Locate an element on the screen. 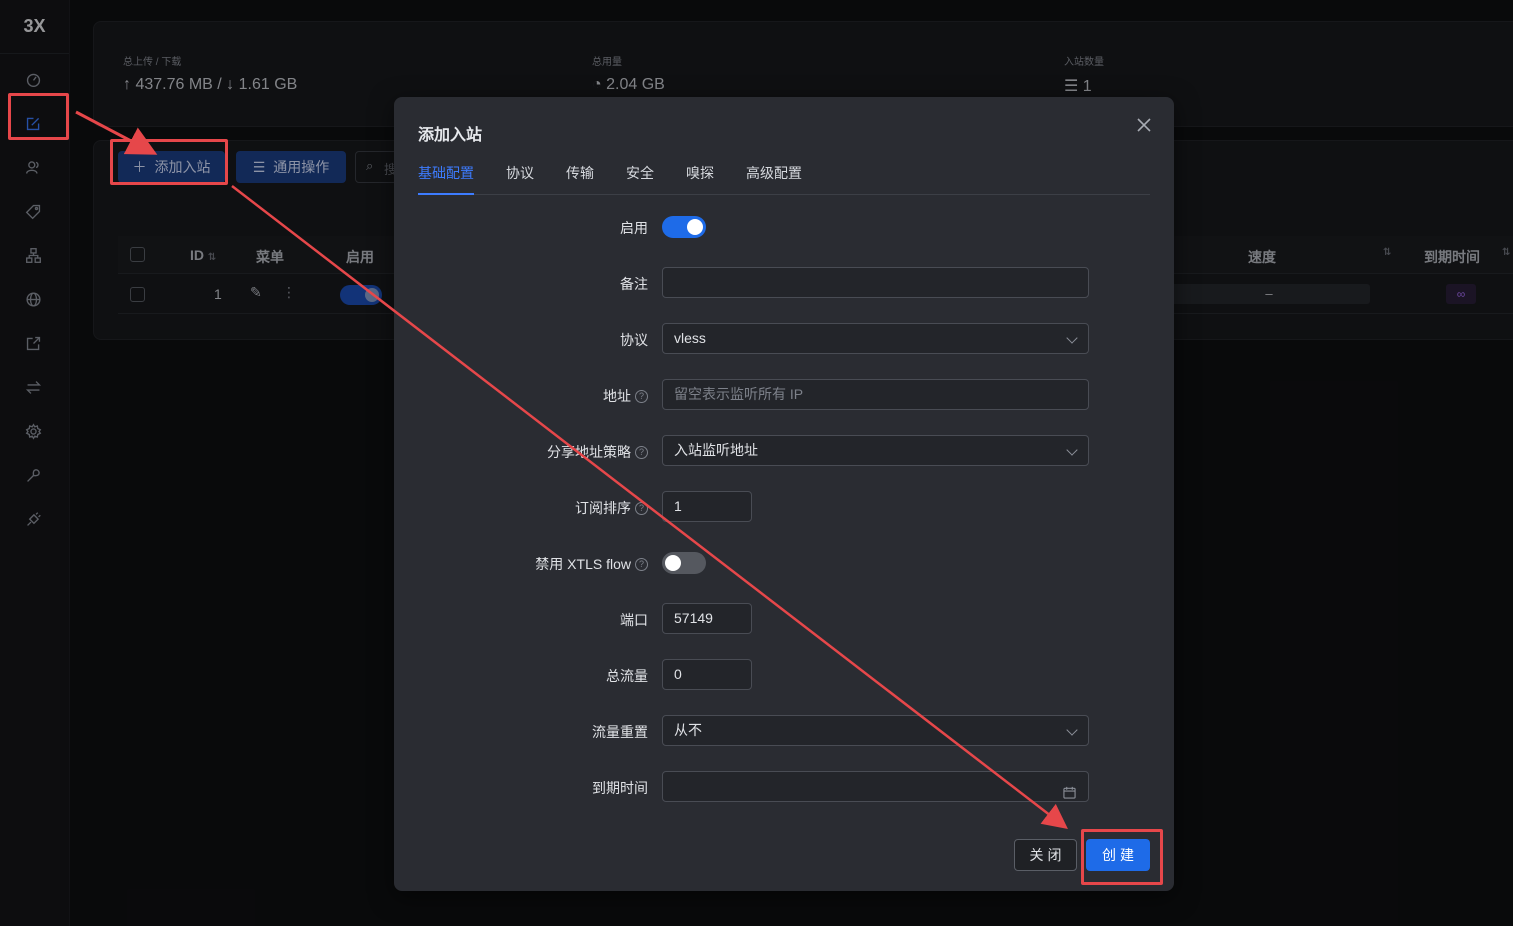 The image size is (1513, 926). total-traffic-label: 总流量 is located at coordinates (627, 676).